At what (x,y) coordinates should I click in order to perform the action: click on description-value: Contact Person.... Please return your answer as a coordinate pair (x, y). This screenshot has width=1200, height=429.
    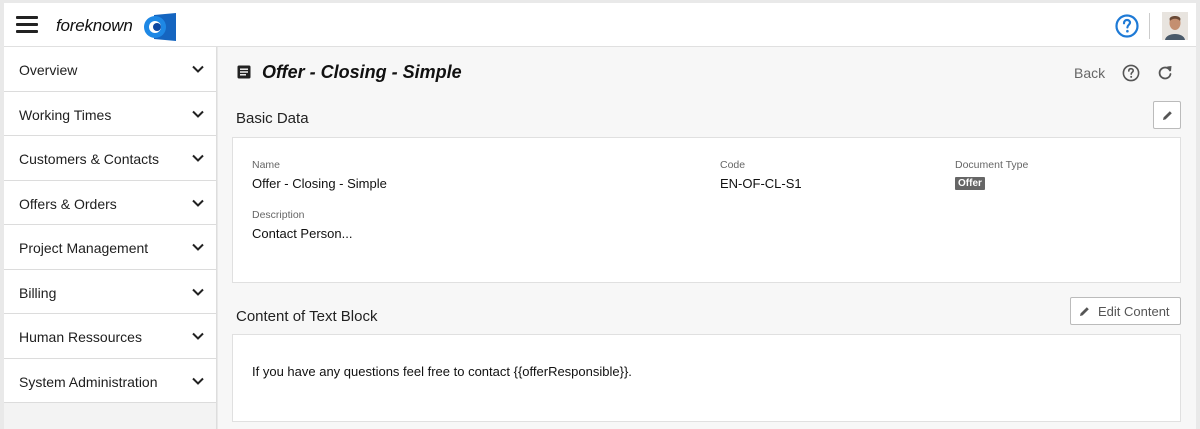
    Looking at the image, I should click on (302, 233).